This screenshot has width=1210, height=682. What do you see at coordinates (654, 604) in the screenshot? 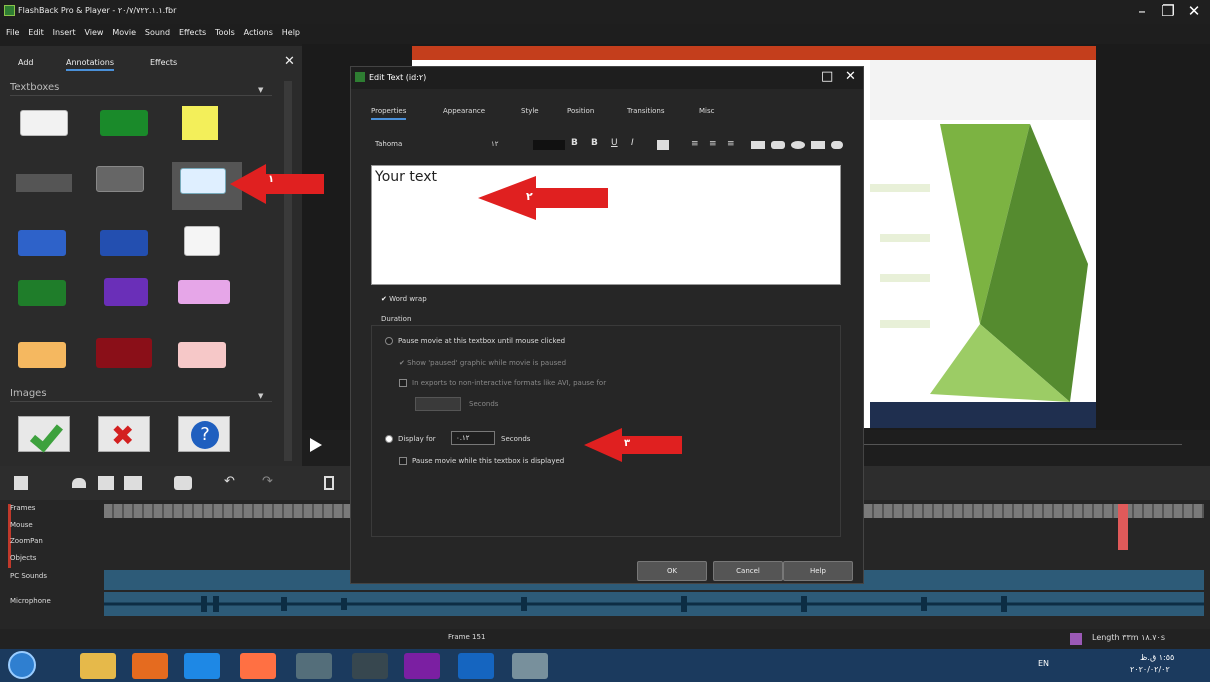
I see `microphone-waveform` at bounding box center [654, 604].